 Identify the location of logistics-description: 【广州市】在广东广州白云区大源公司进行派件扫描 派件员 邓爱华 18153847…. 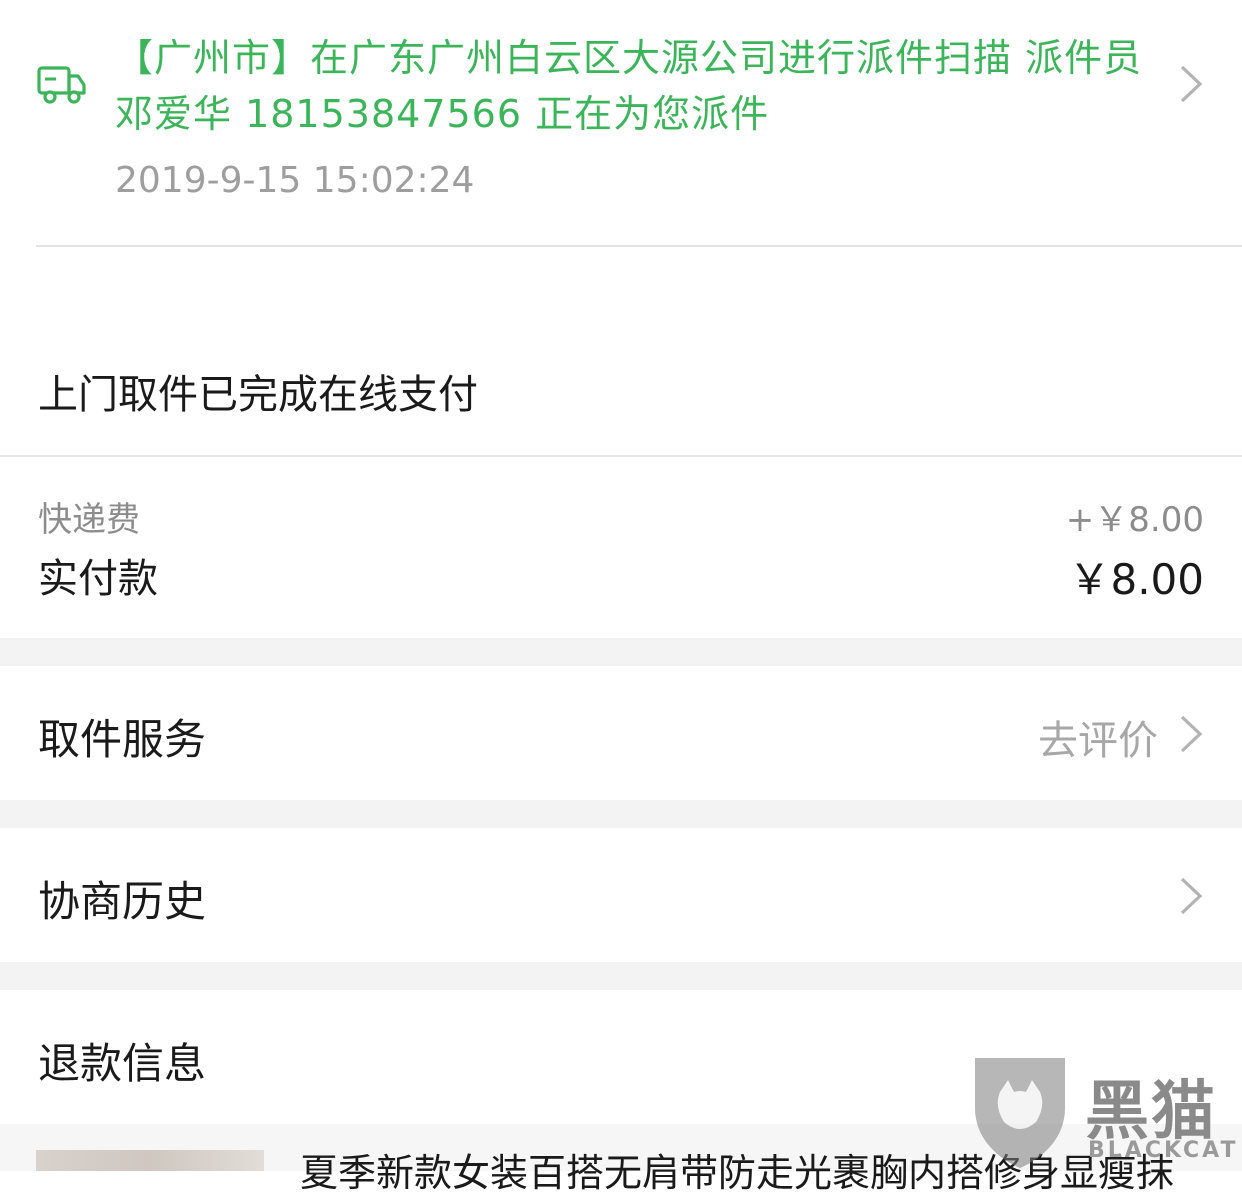
(635, 86).